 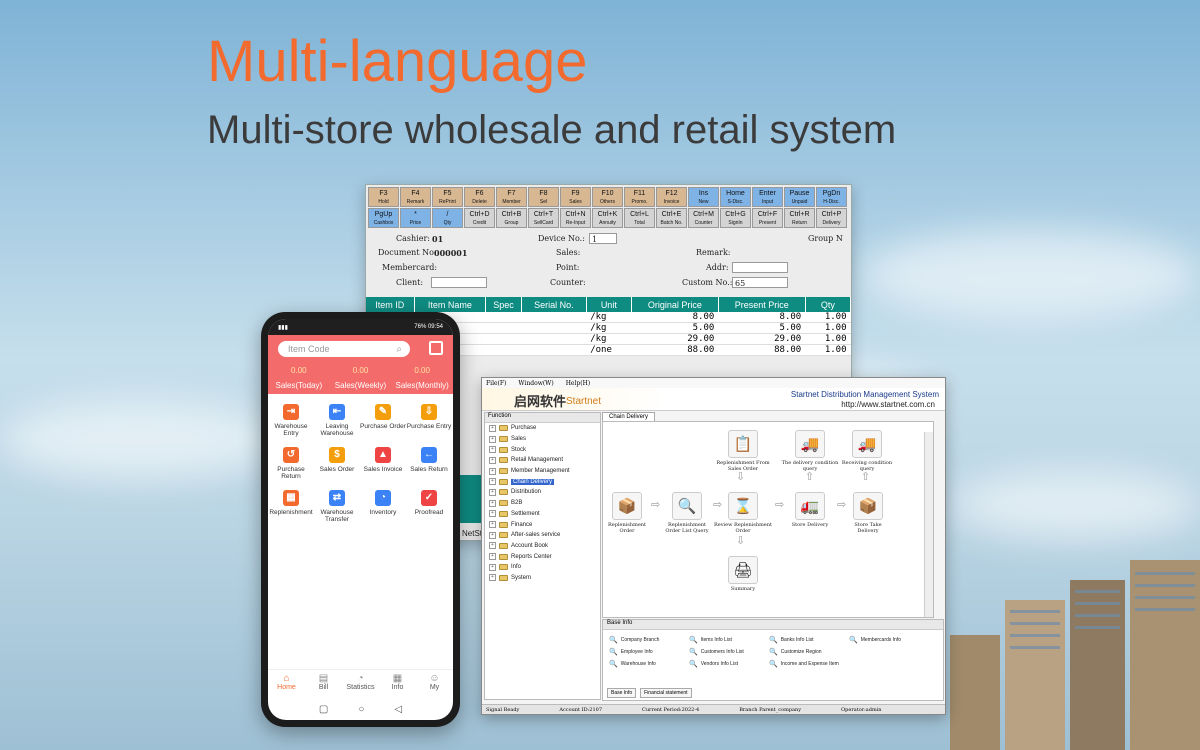 I want to click on tab-bill: ▤ Bill, so click(x=323, y=684).